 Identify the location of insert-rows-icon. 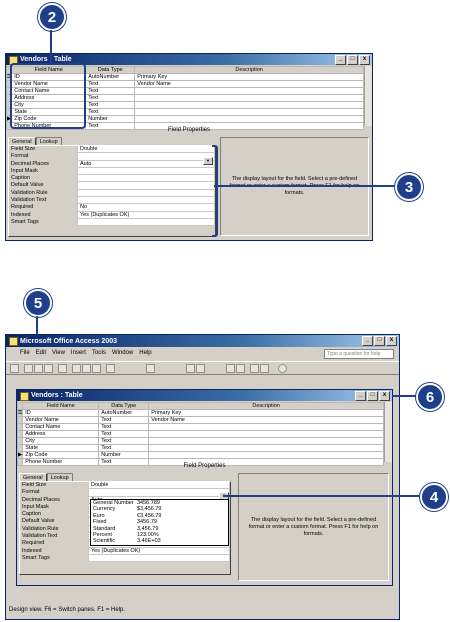
(190, 368).